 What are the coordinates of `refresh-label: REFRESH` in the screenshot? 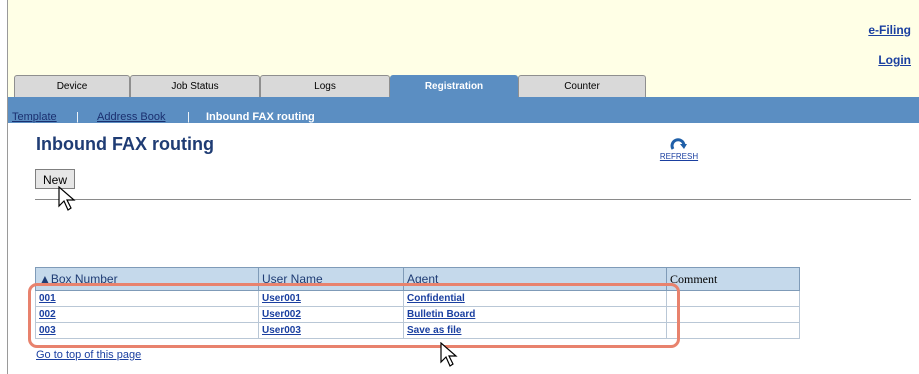 It's located at (679, 156).